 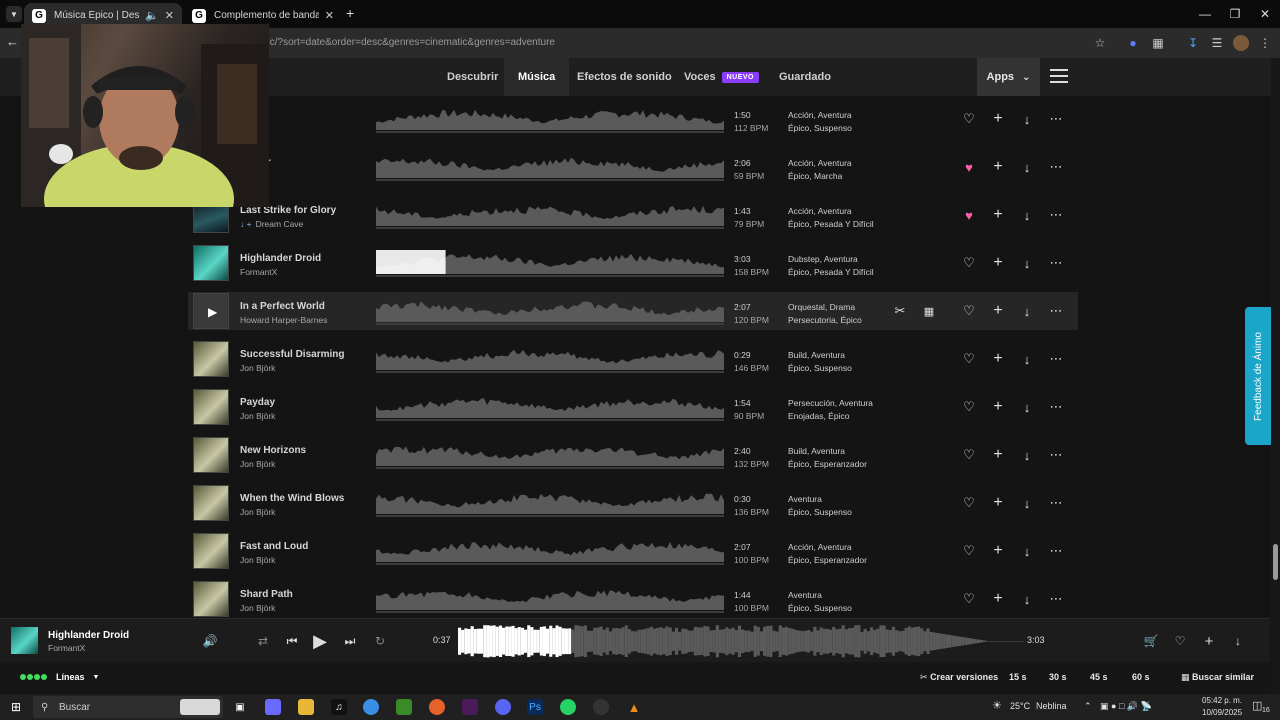 What do you see at coordinates (371, 707) in the screenshot?
I see `chrome-icon` at bounding box center [371, 707].